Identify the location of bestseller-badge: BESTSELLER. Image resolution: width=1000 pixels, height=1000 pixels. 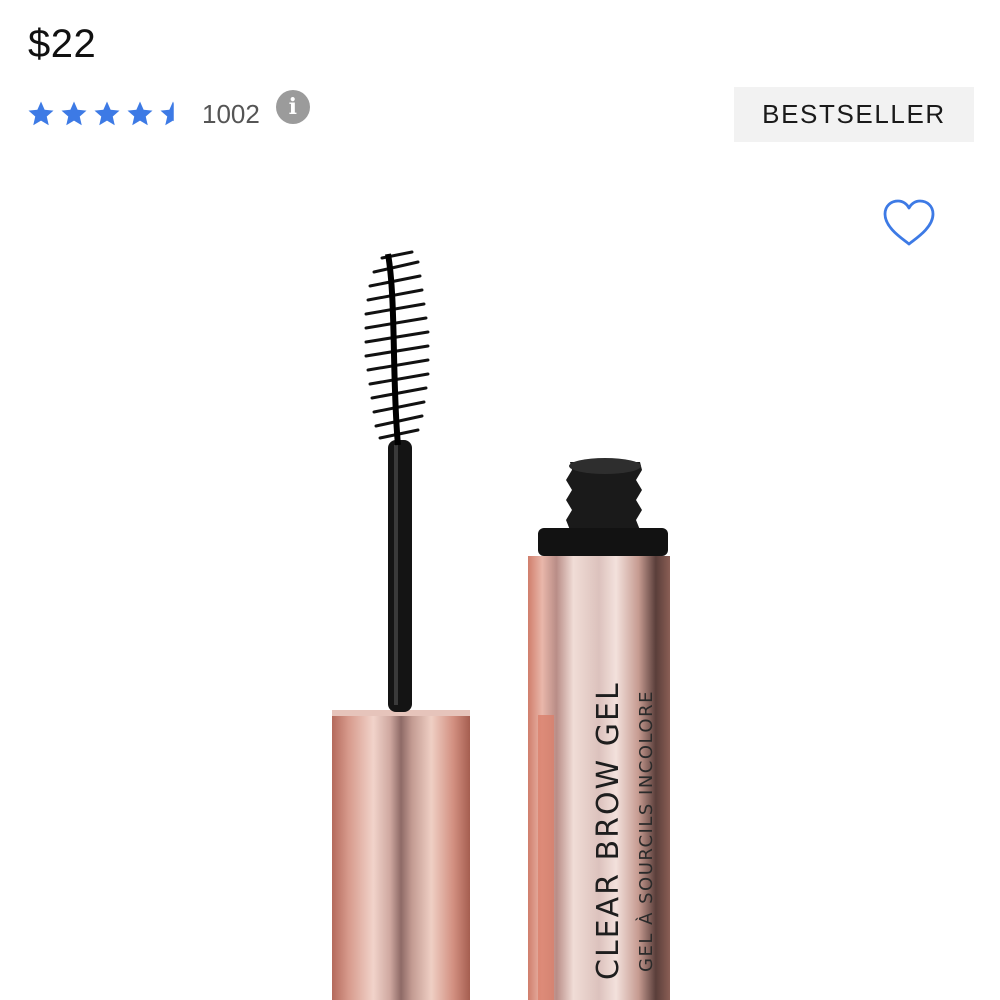
(854, 114).